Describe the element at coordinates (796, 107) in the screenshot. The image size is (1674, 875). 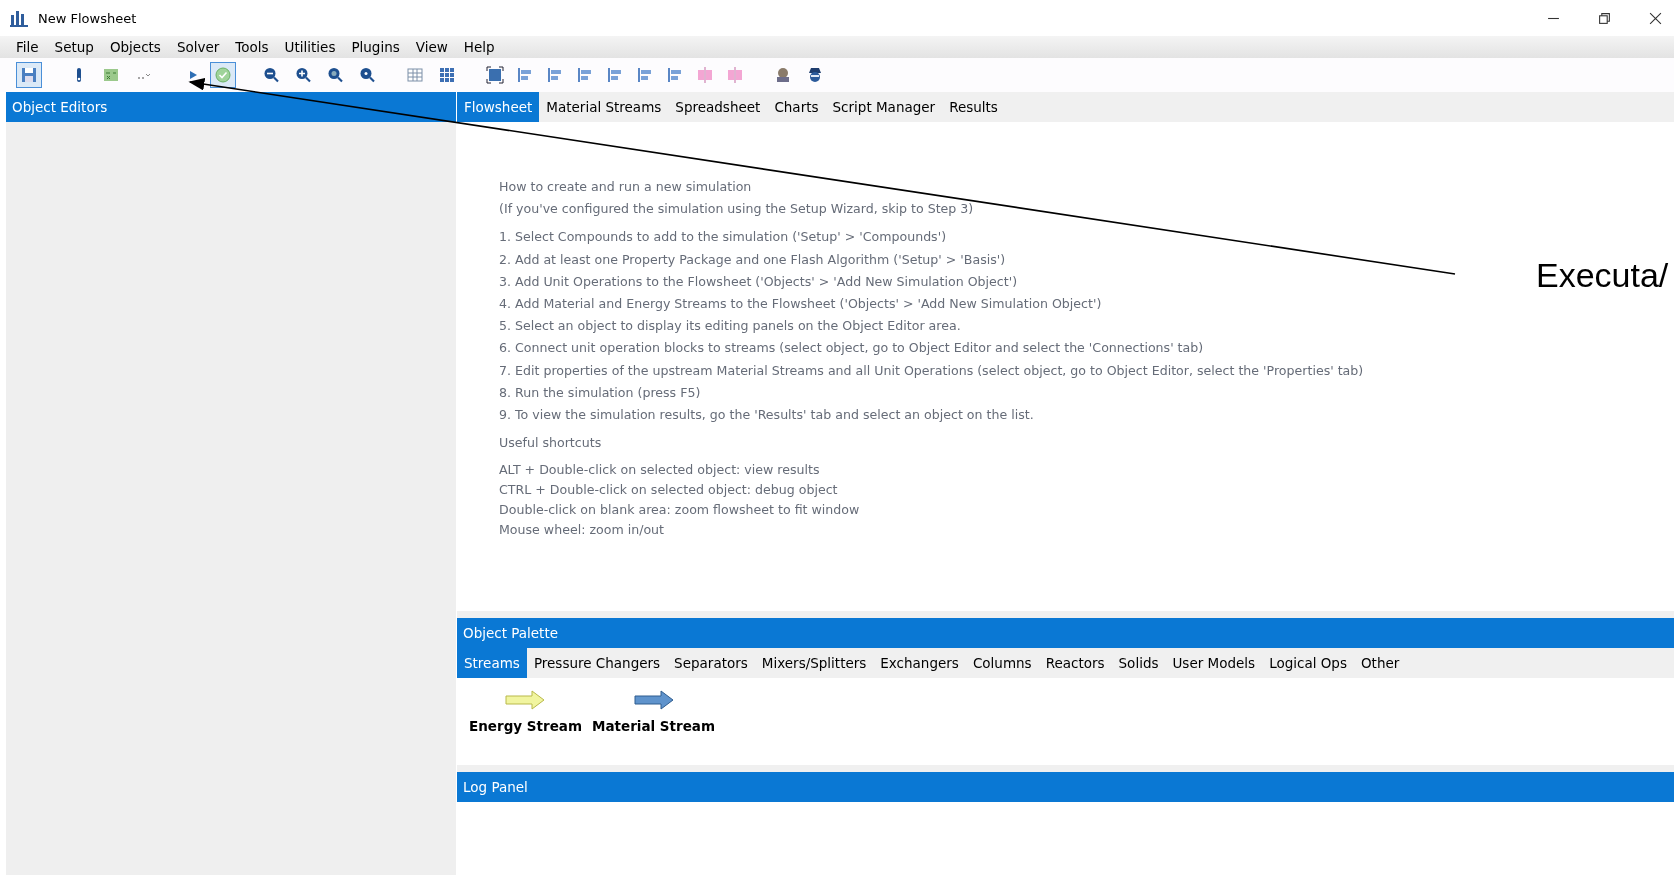
I see `tab: Charts` at that location.